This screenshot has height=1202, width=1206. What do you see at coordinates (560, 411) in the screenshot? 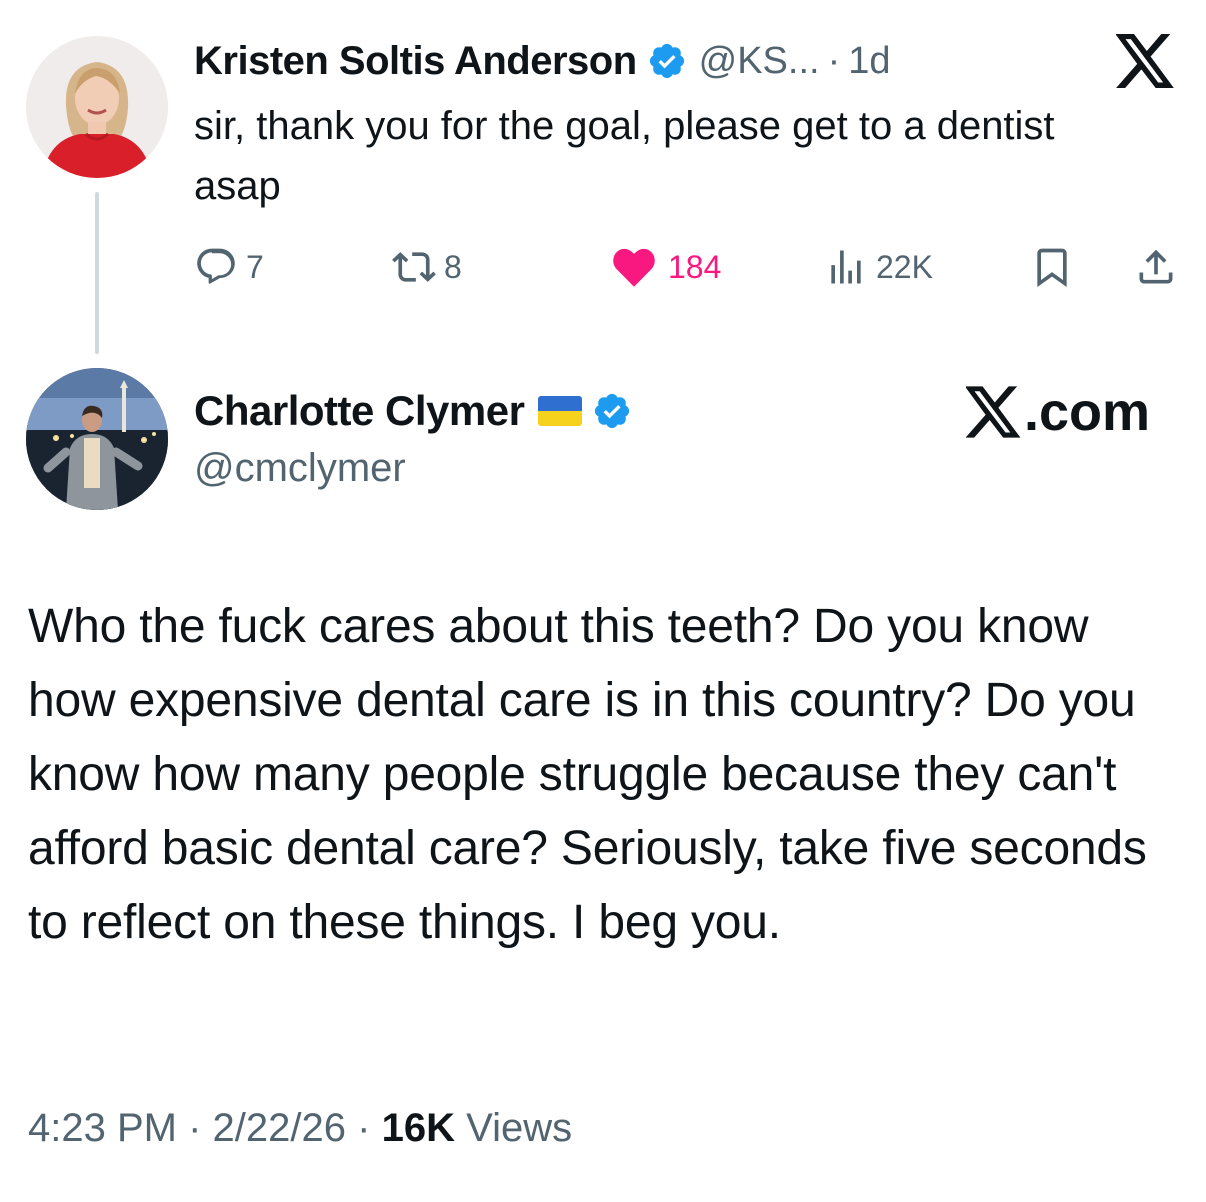
I see `ukraine-flag-icon` at bounding box center [560, 411].